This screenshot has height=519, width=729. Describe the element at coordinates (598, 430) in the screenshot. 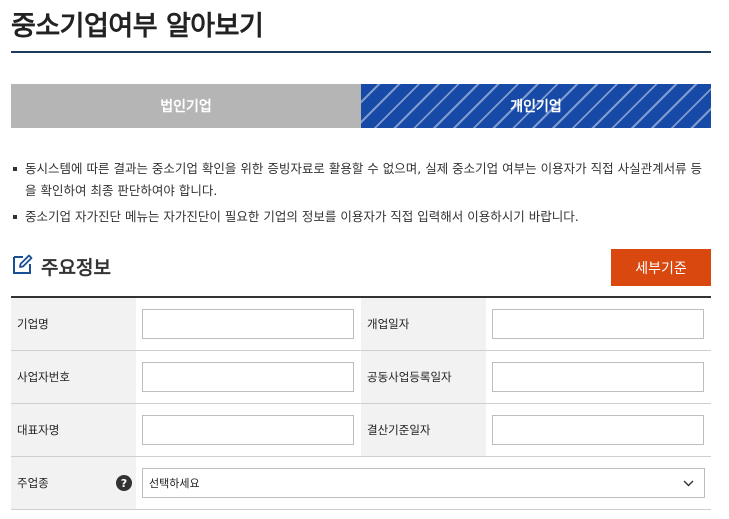

I see `settlement-date-input` at that location.